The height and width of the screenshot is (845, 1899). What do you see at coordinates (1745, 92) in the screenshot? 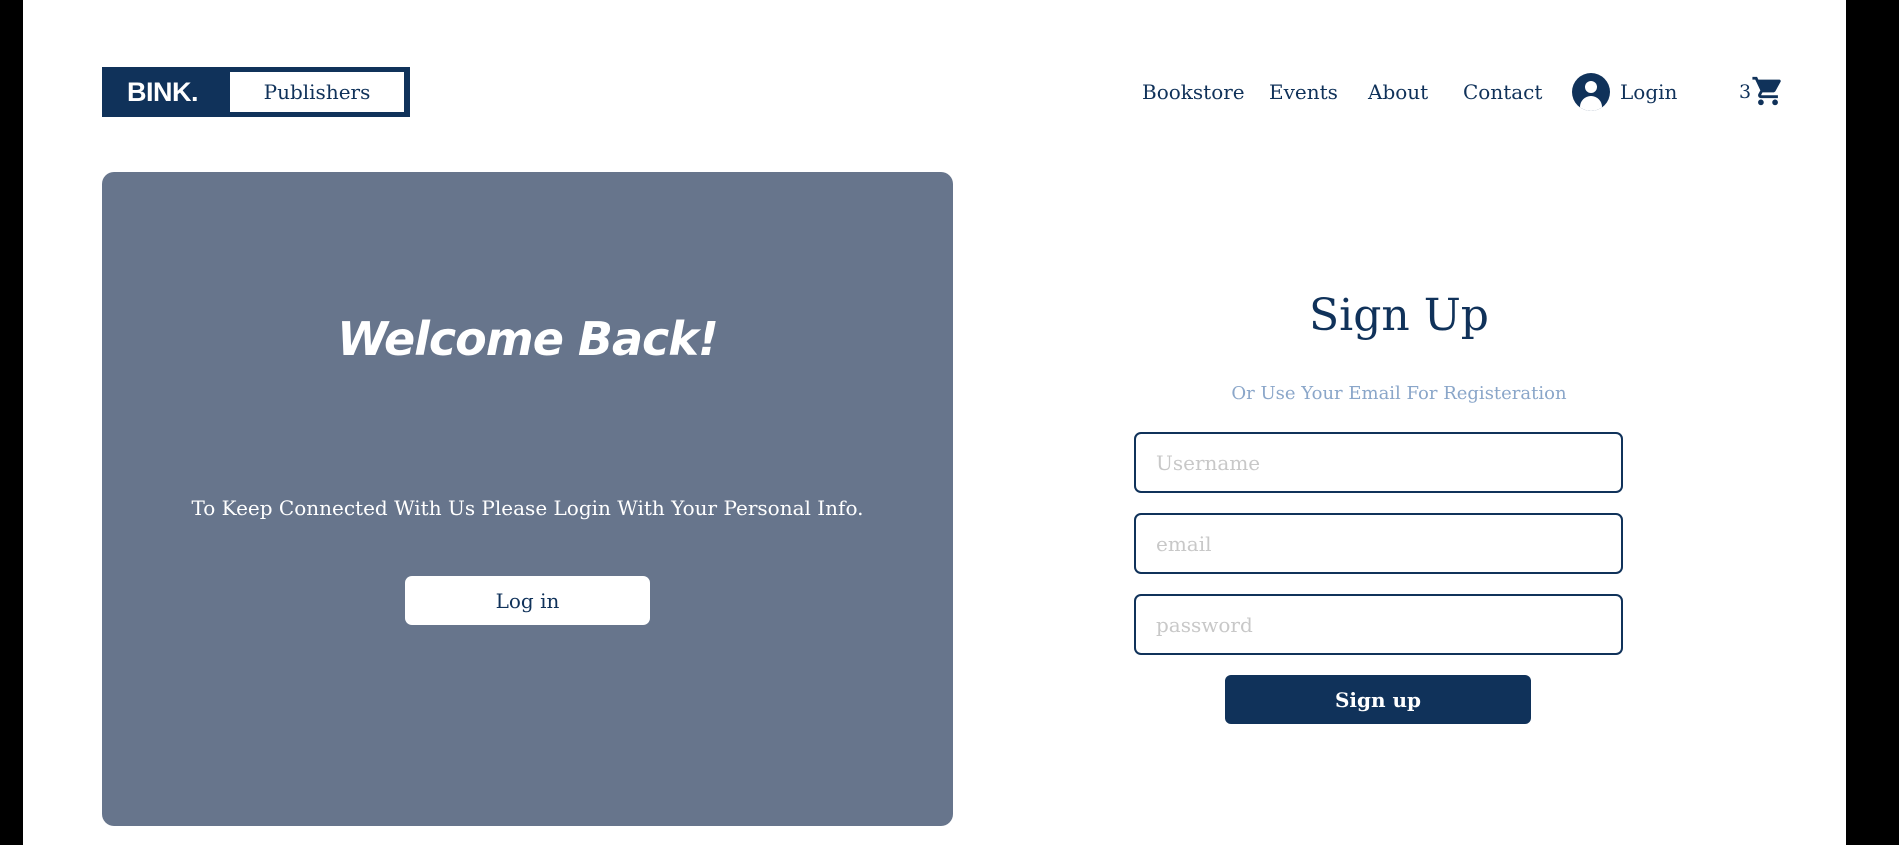
I see `cart-count: 3` at bounding box center [1745, 92].